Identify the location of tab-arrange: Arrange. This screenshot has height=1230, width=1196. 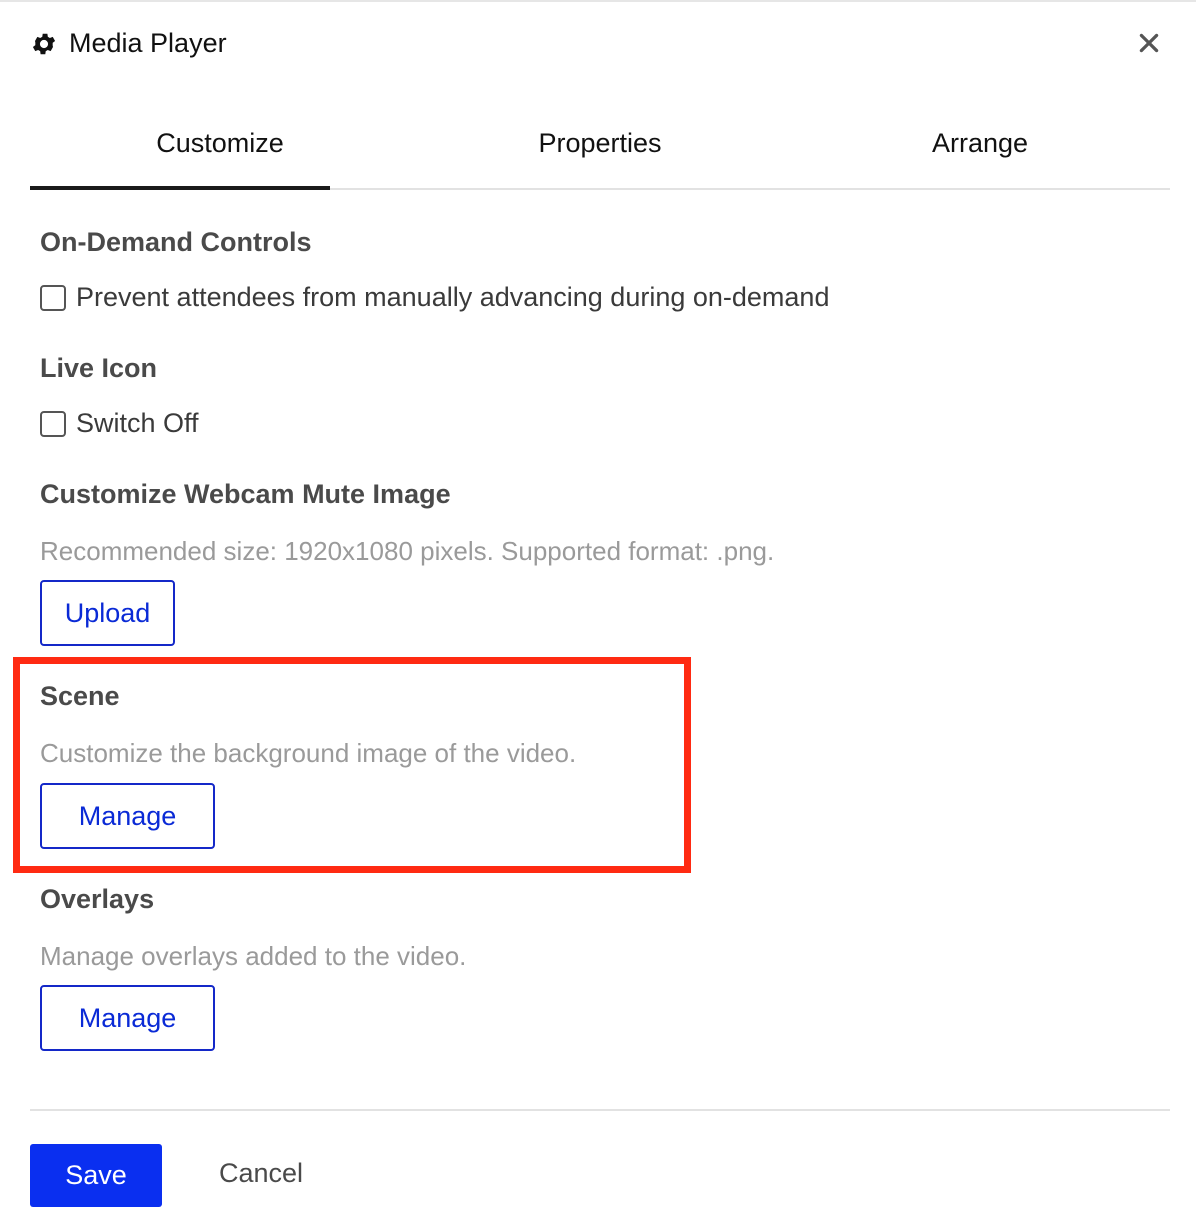
(980, 146).